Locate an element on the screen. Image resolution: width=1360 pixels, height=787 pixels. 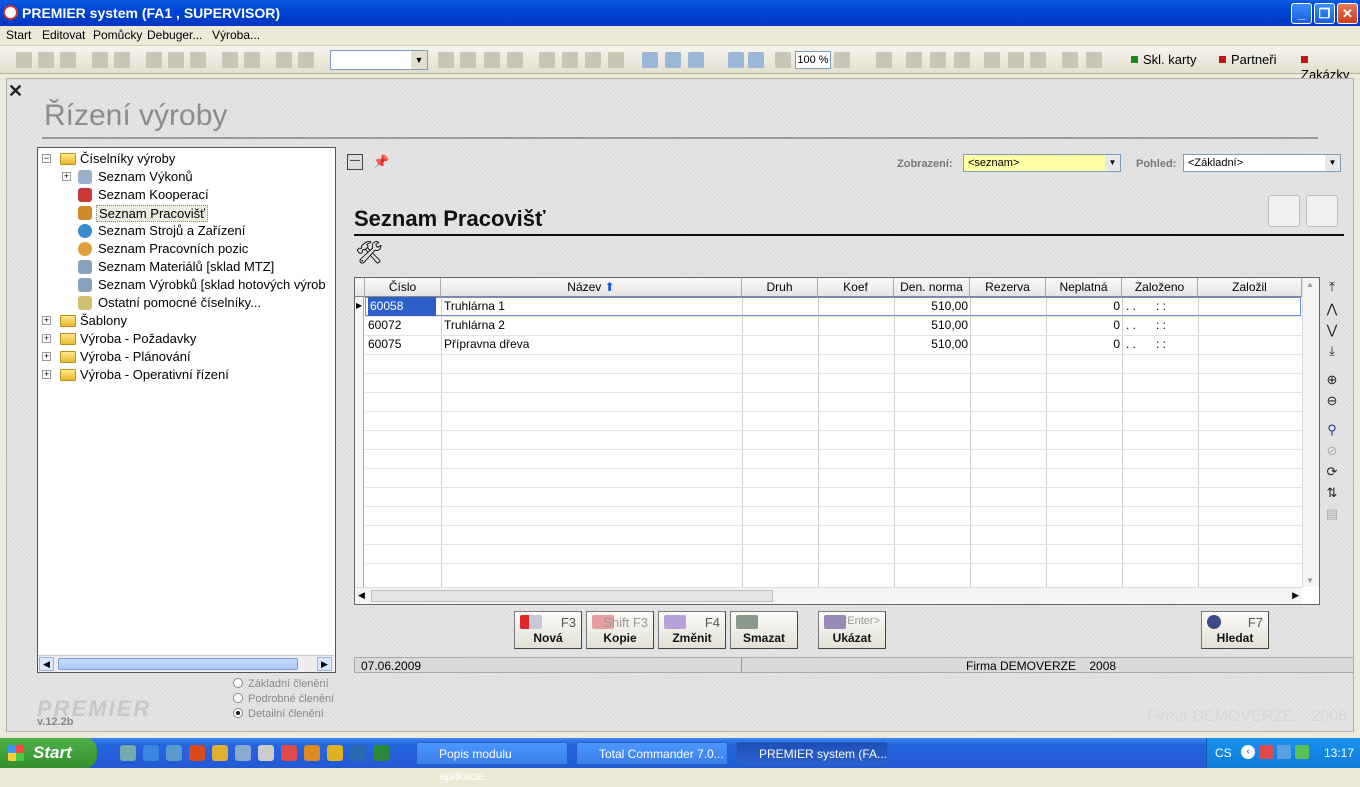
collapse-icon: − is located at coordinates (46, 158).